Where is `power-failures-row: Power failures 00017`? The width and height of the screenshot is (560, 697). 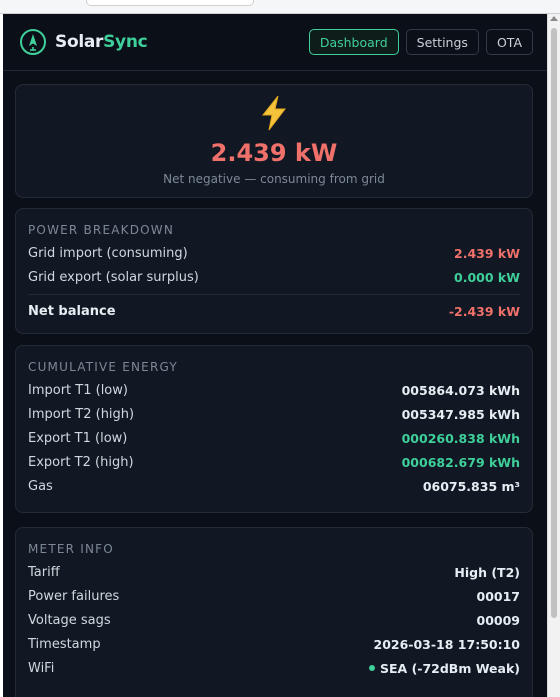
power-failures-row: Power failures 00017 is located at coordinates (274, 596).